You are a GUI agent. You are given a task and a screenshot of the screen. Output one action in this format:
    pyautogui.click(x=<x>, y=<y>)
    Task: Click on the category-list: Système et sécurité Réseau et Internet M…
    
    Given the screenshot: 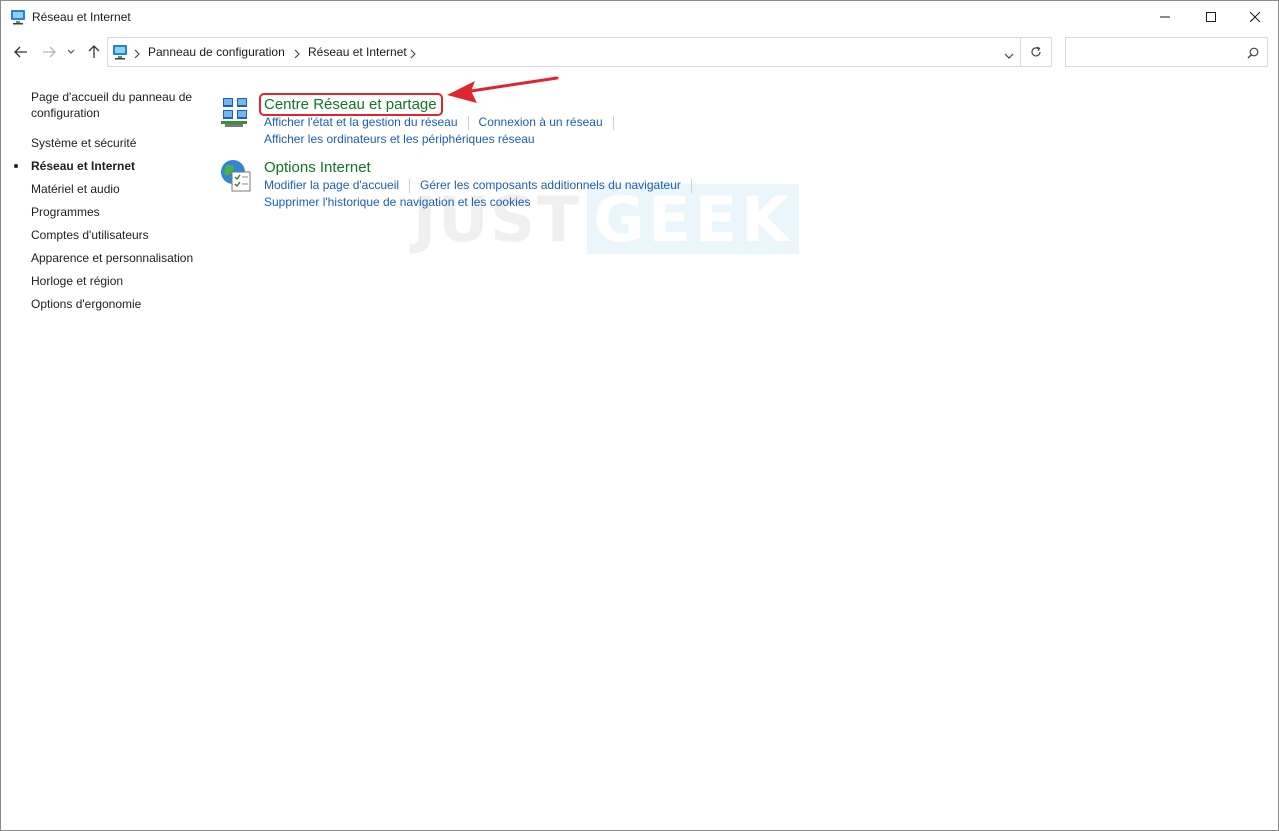 What is the action you would take?
    pyautogui.click(x=110, y=227)
    